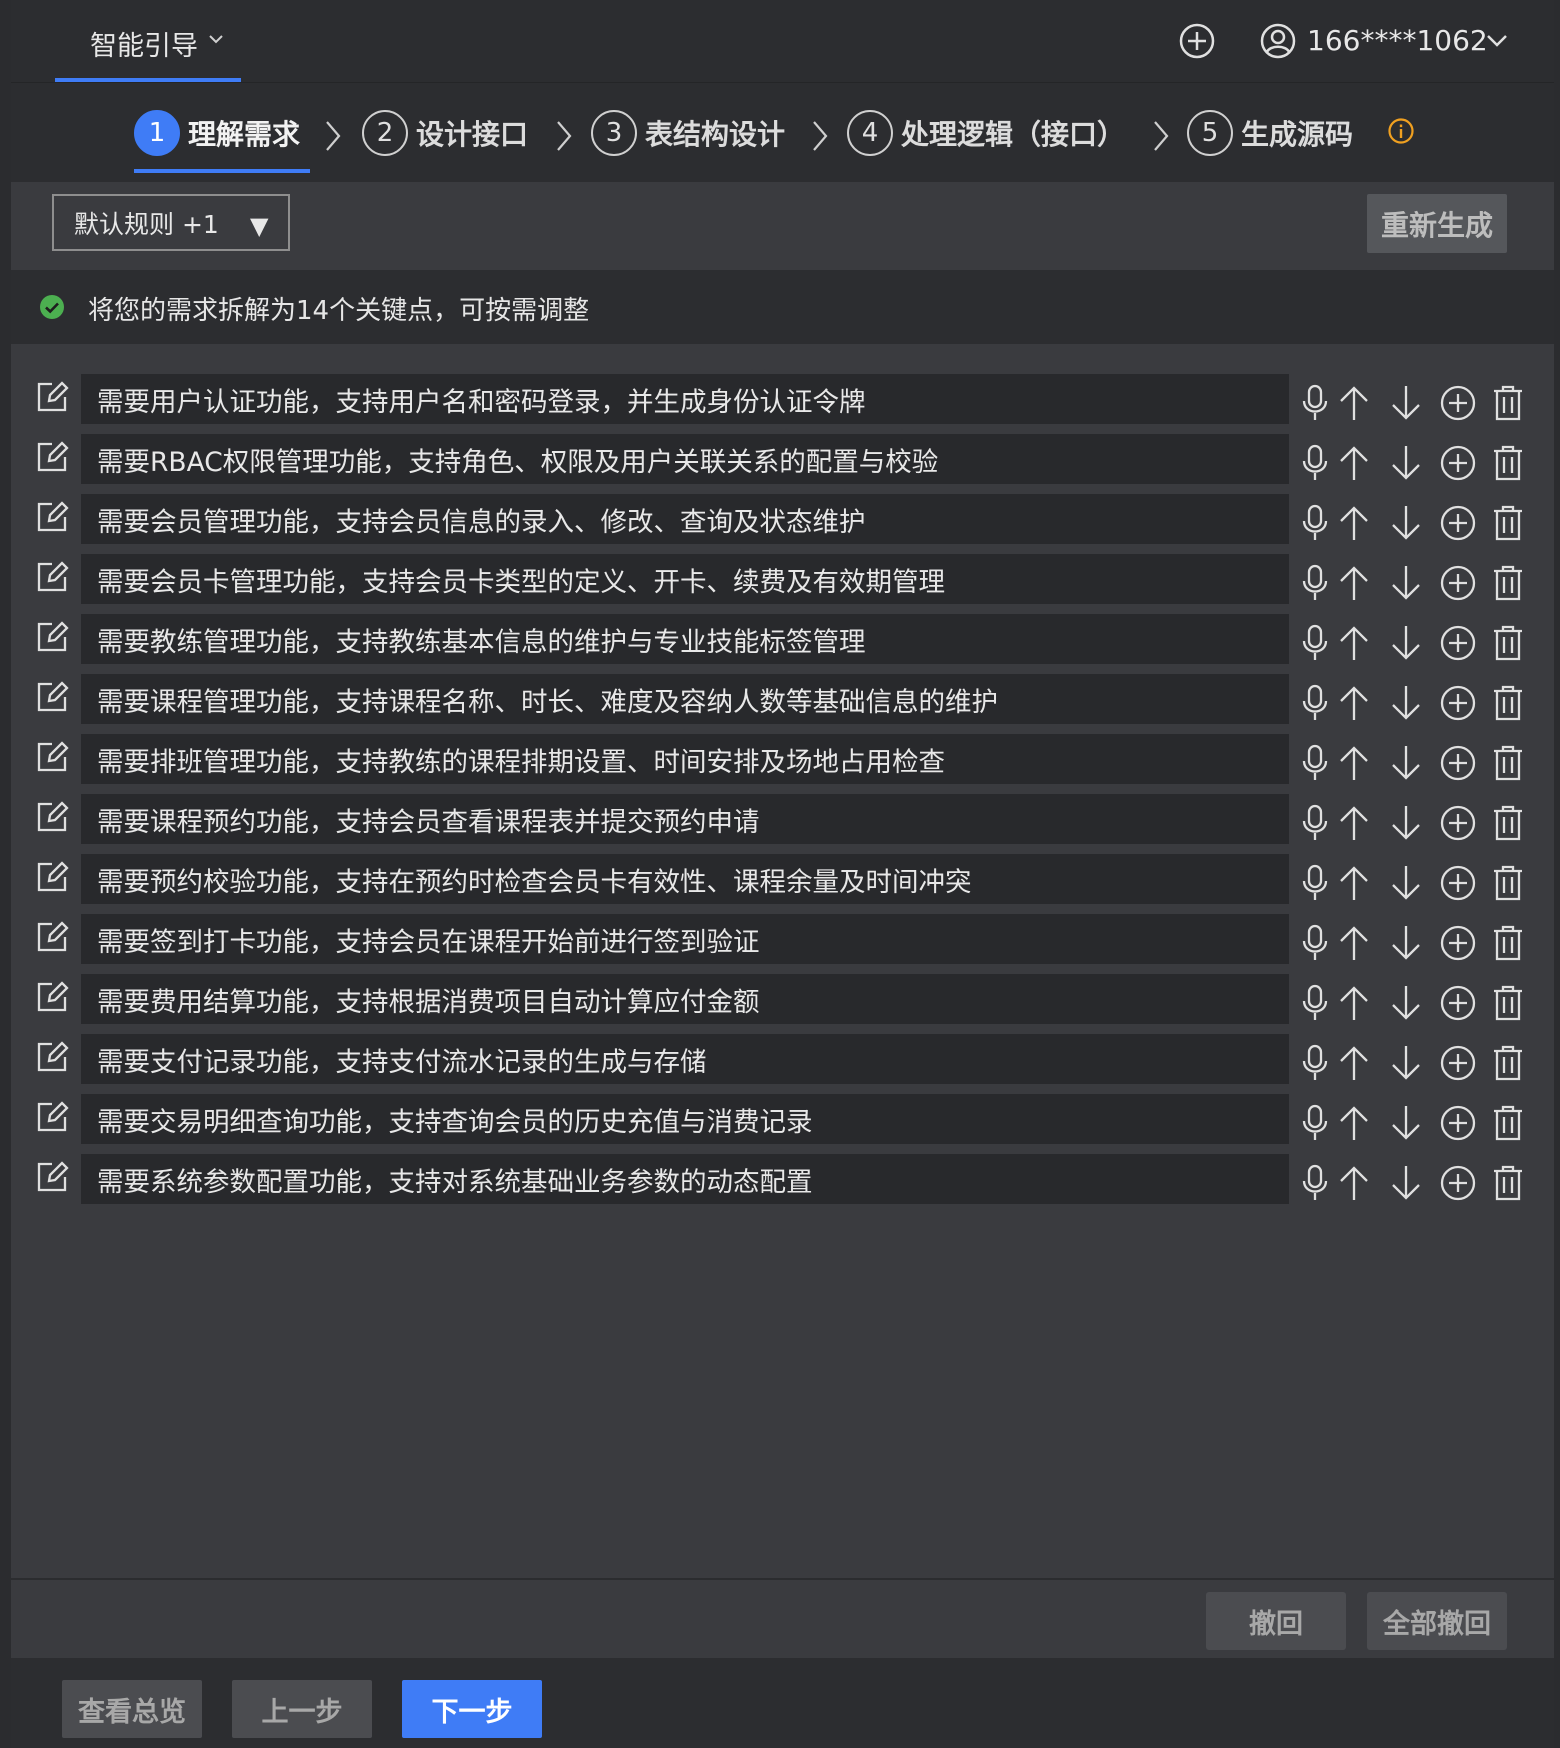  I want to click on info-icon, so click(1401, 131).